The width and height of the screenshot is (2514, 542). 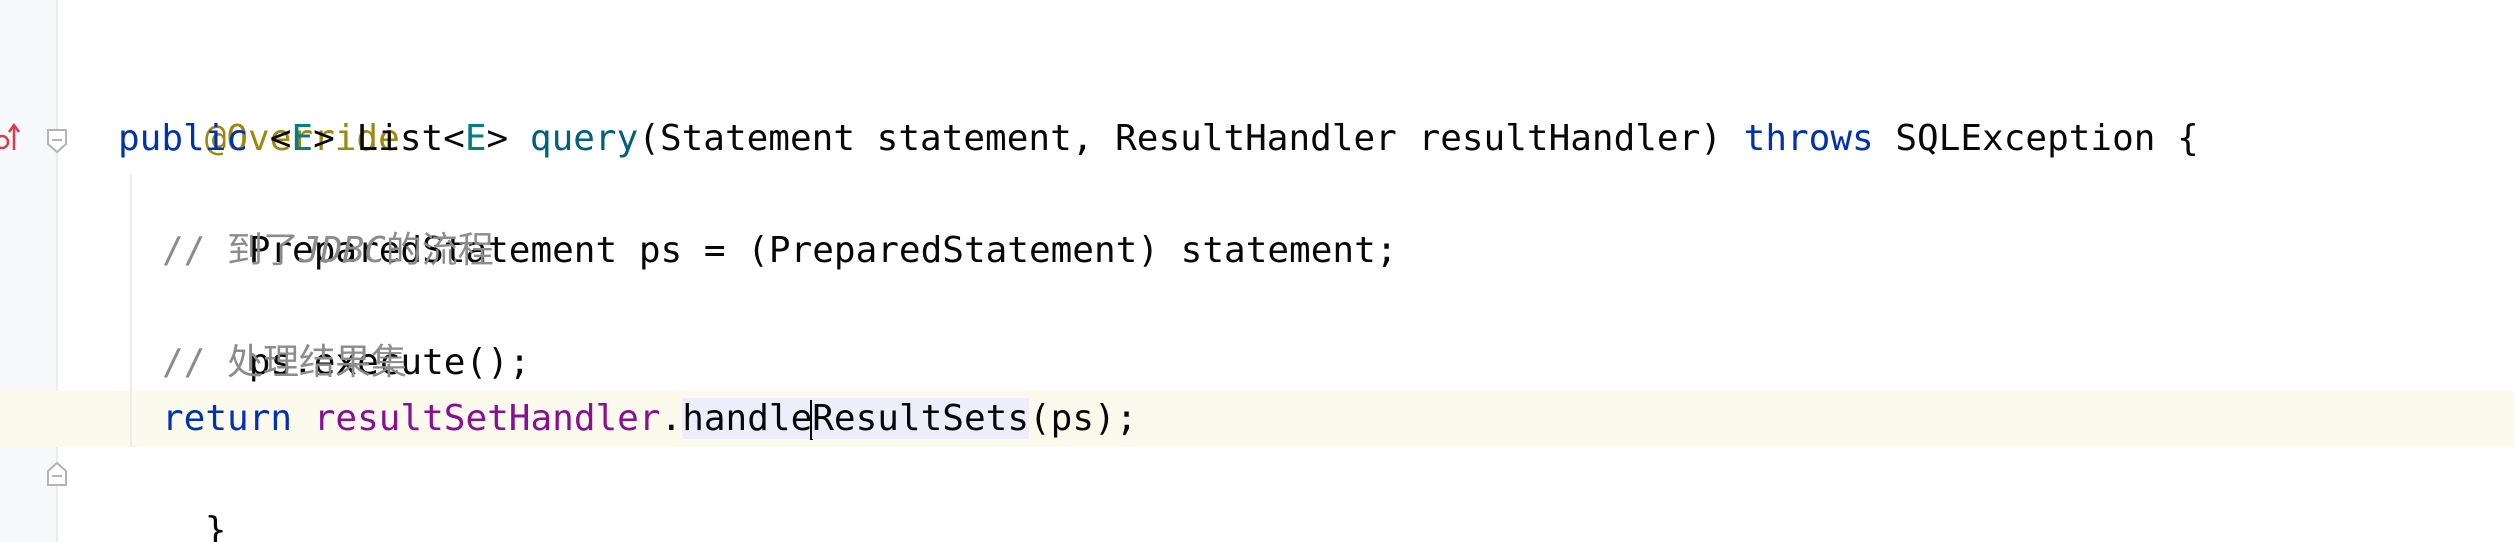 I want to click on fold-end-icon, so click(x=57, y=474).